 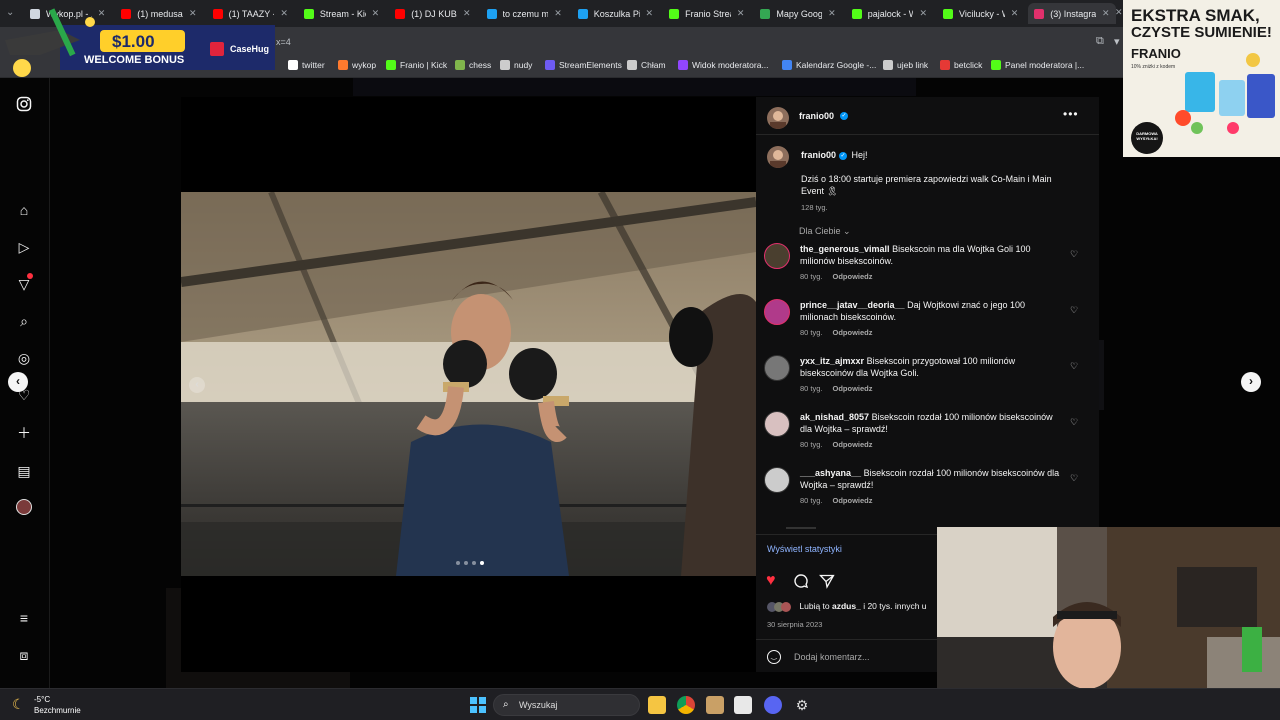 What do you see at coordinates (516, 65) in the screenshot?
I see `bookmark-item: nudy` at bounding box center [516, 65].